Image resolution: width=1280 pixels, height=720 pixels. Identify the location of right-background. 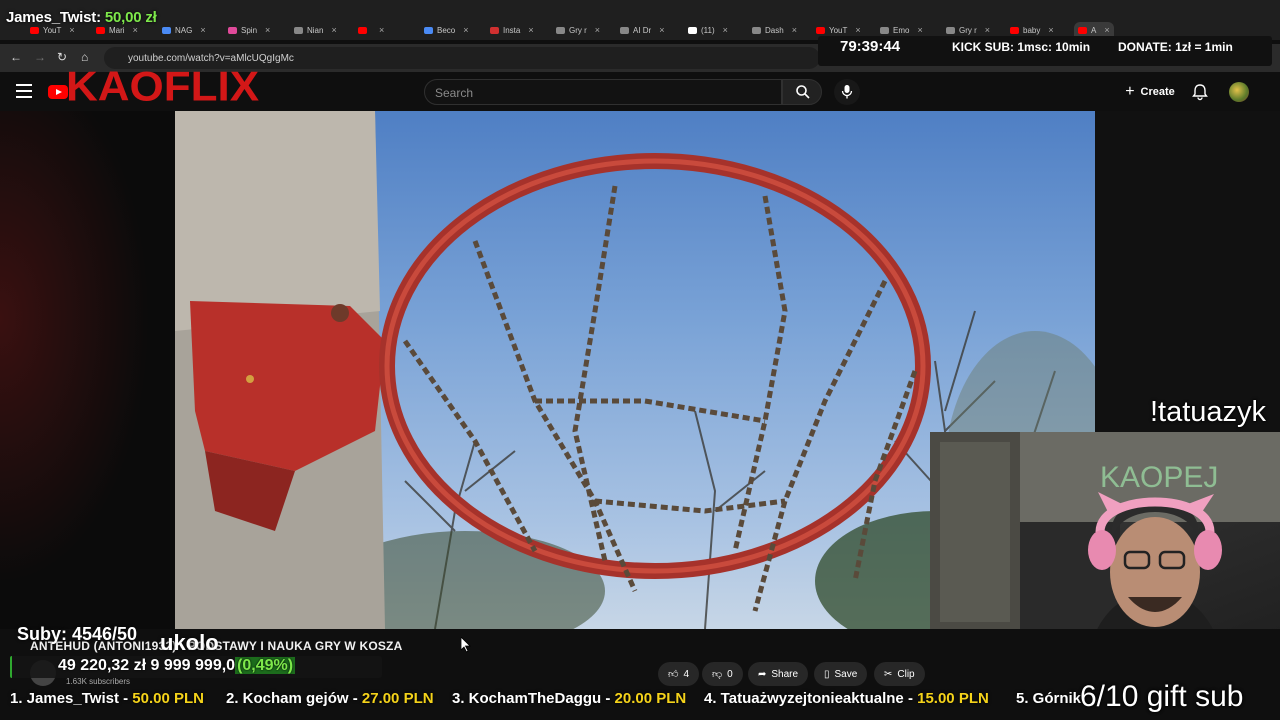
(1187, 276).